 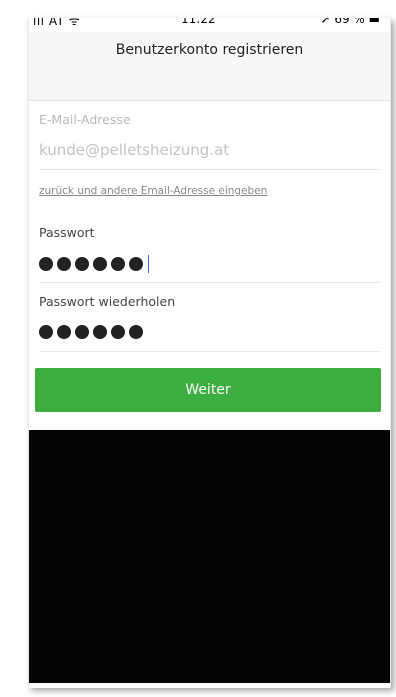 I want to click on battery-status: ➚ 69 % ▬, so click(x=350, y=22).